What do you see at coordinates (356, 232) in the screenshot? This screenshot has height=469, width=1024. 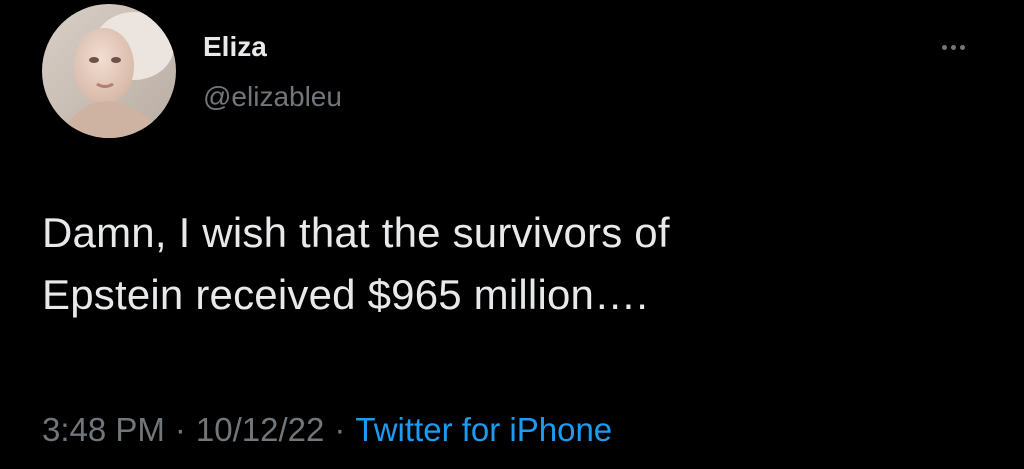 I see `tweet-text-line: Damn, I wish that the survivors of` at bounding box center [356, 232].